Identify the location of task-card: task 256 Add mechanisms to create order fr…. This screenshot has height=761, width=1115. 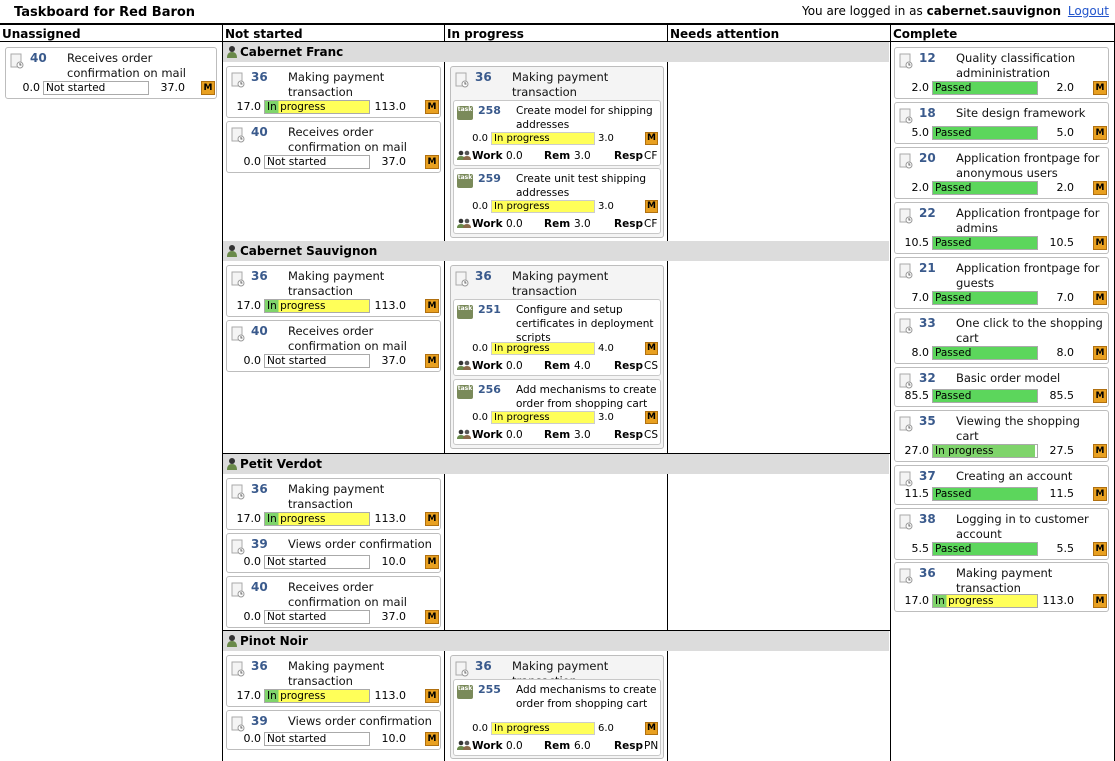
(557, 412).